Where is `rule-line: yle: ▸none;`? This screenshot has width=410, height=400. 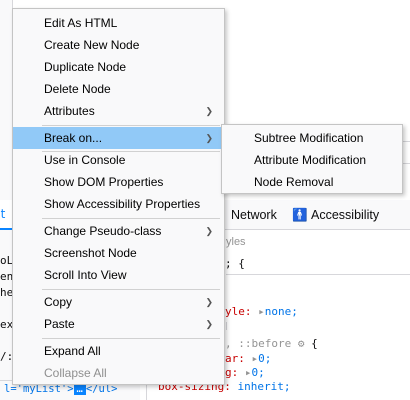 rule-line: yle: ▸none; is located at coordinates (261, 311).